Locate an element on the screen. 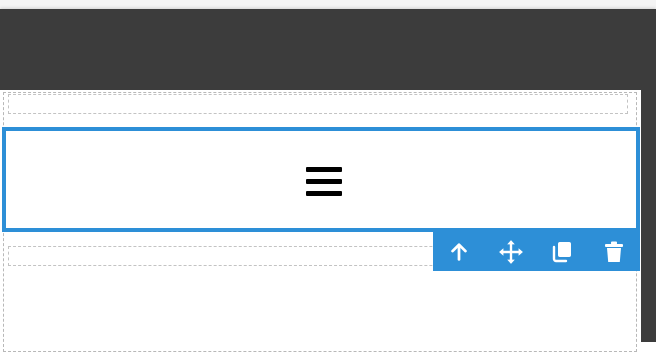  delete-button is located at coordinates (614, 251).